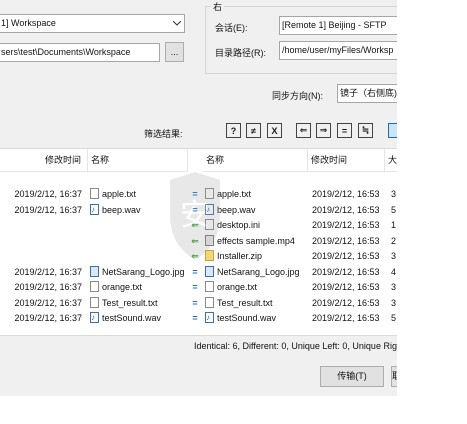 The width and height of the screenshot is (467, 424). What do you see at coordinates (394, 240) in the screenshot?
I see `right-size-cell: 2` at bounding box center [394, 240].